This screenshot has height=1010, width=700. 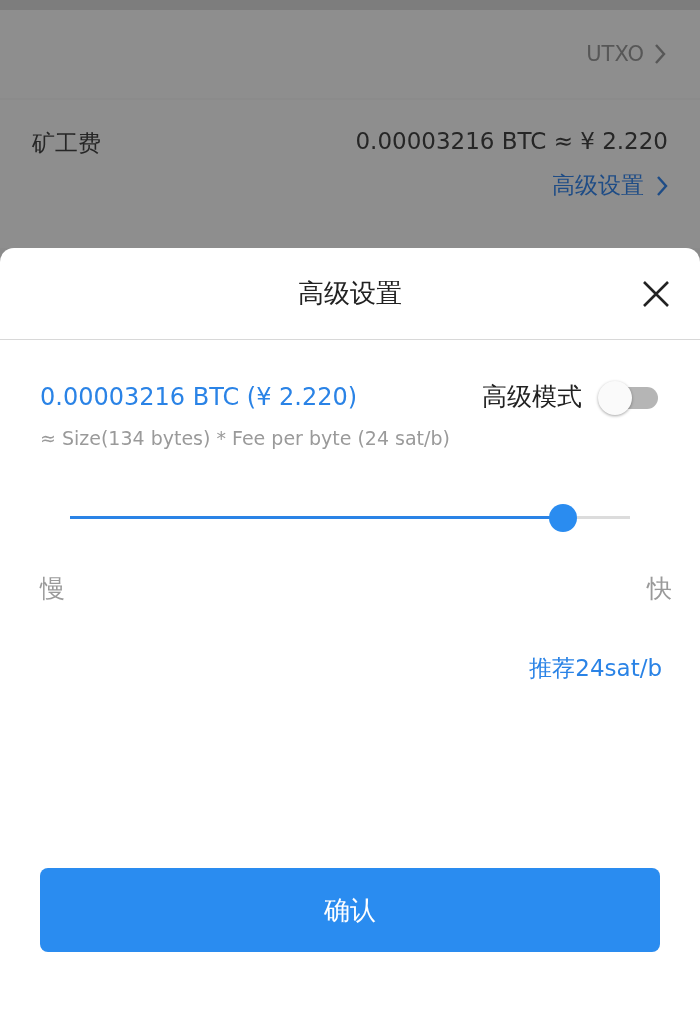 What do you see at coordinates (199, 396) in the screenshot?
I see `fee-amount: 0.00003216 BTC (¥ 2.220)` at bounding box center [199, 396].